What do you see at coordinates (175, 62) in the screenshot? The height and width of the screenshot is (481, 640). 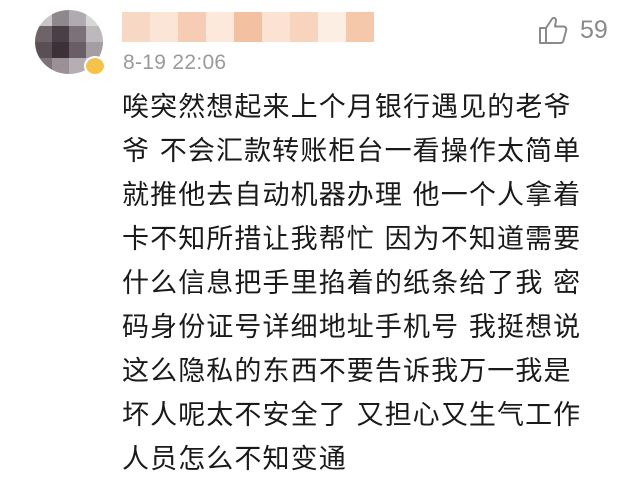 I see `comment-timestamp: 8-19 22:06` at bounding box center [175, 62].